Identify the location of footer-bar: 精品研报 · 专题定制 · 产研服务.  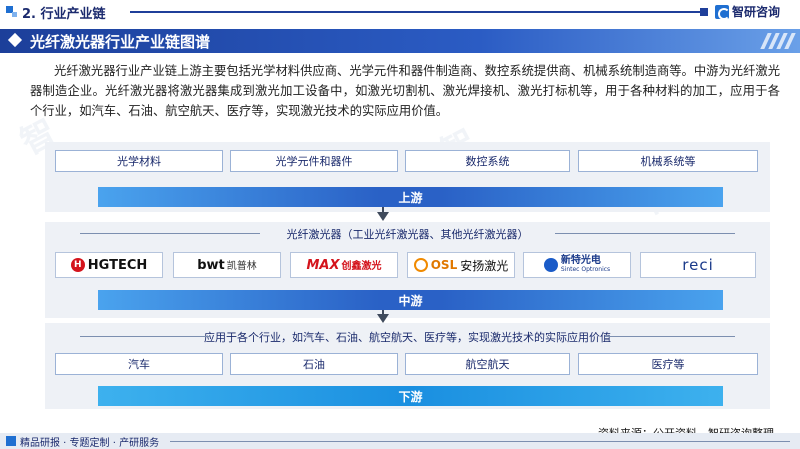
(400, 441).